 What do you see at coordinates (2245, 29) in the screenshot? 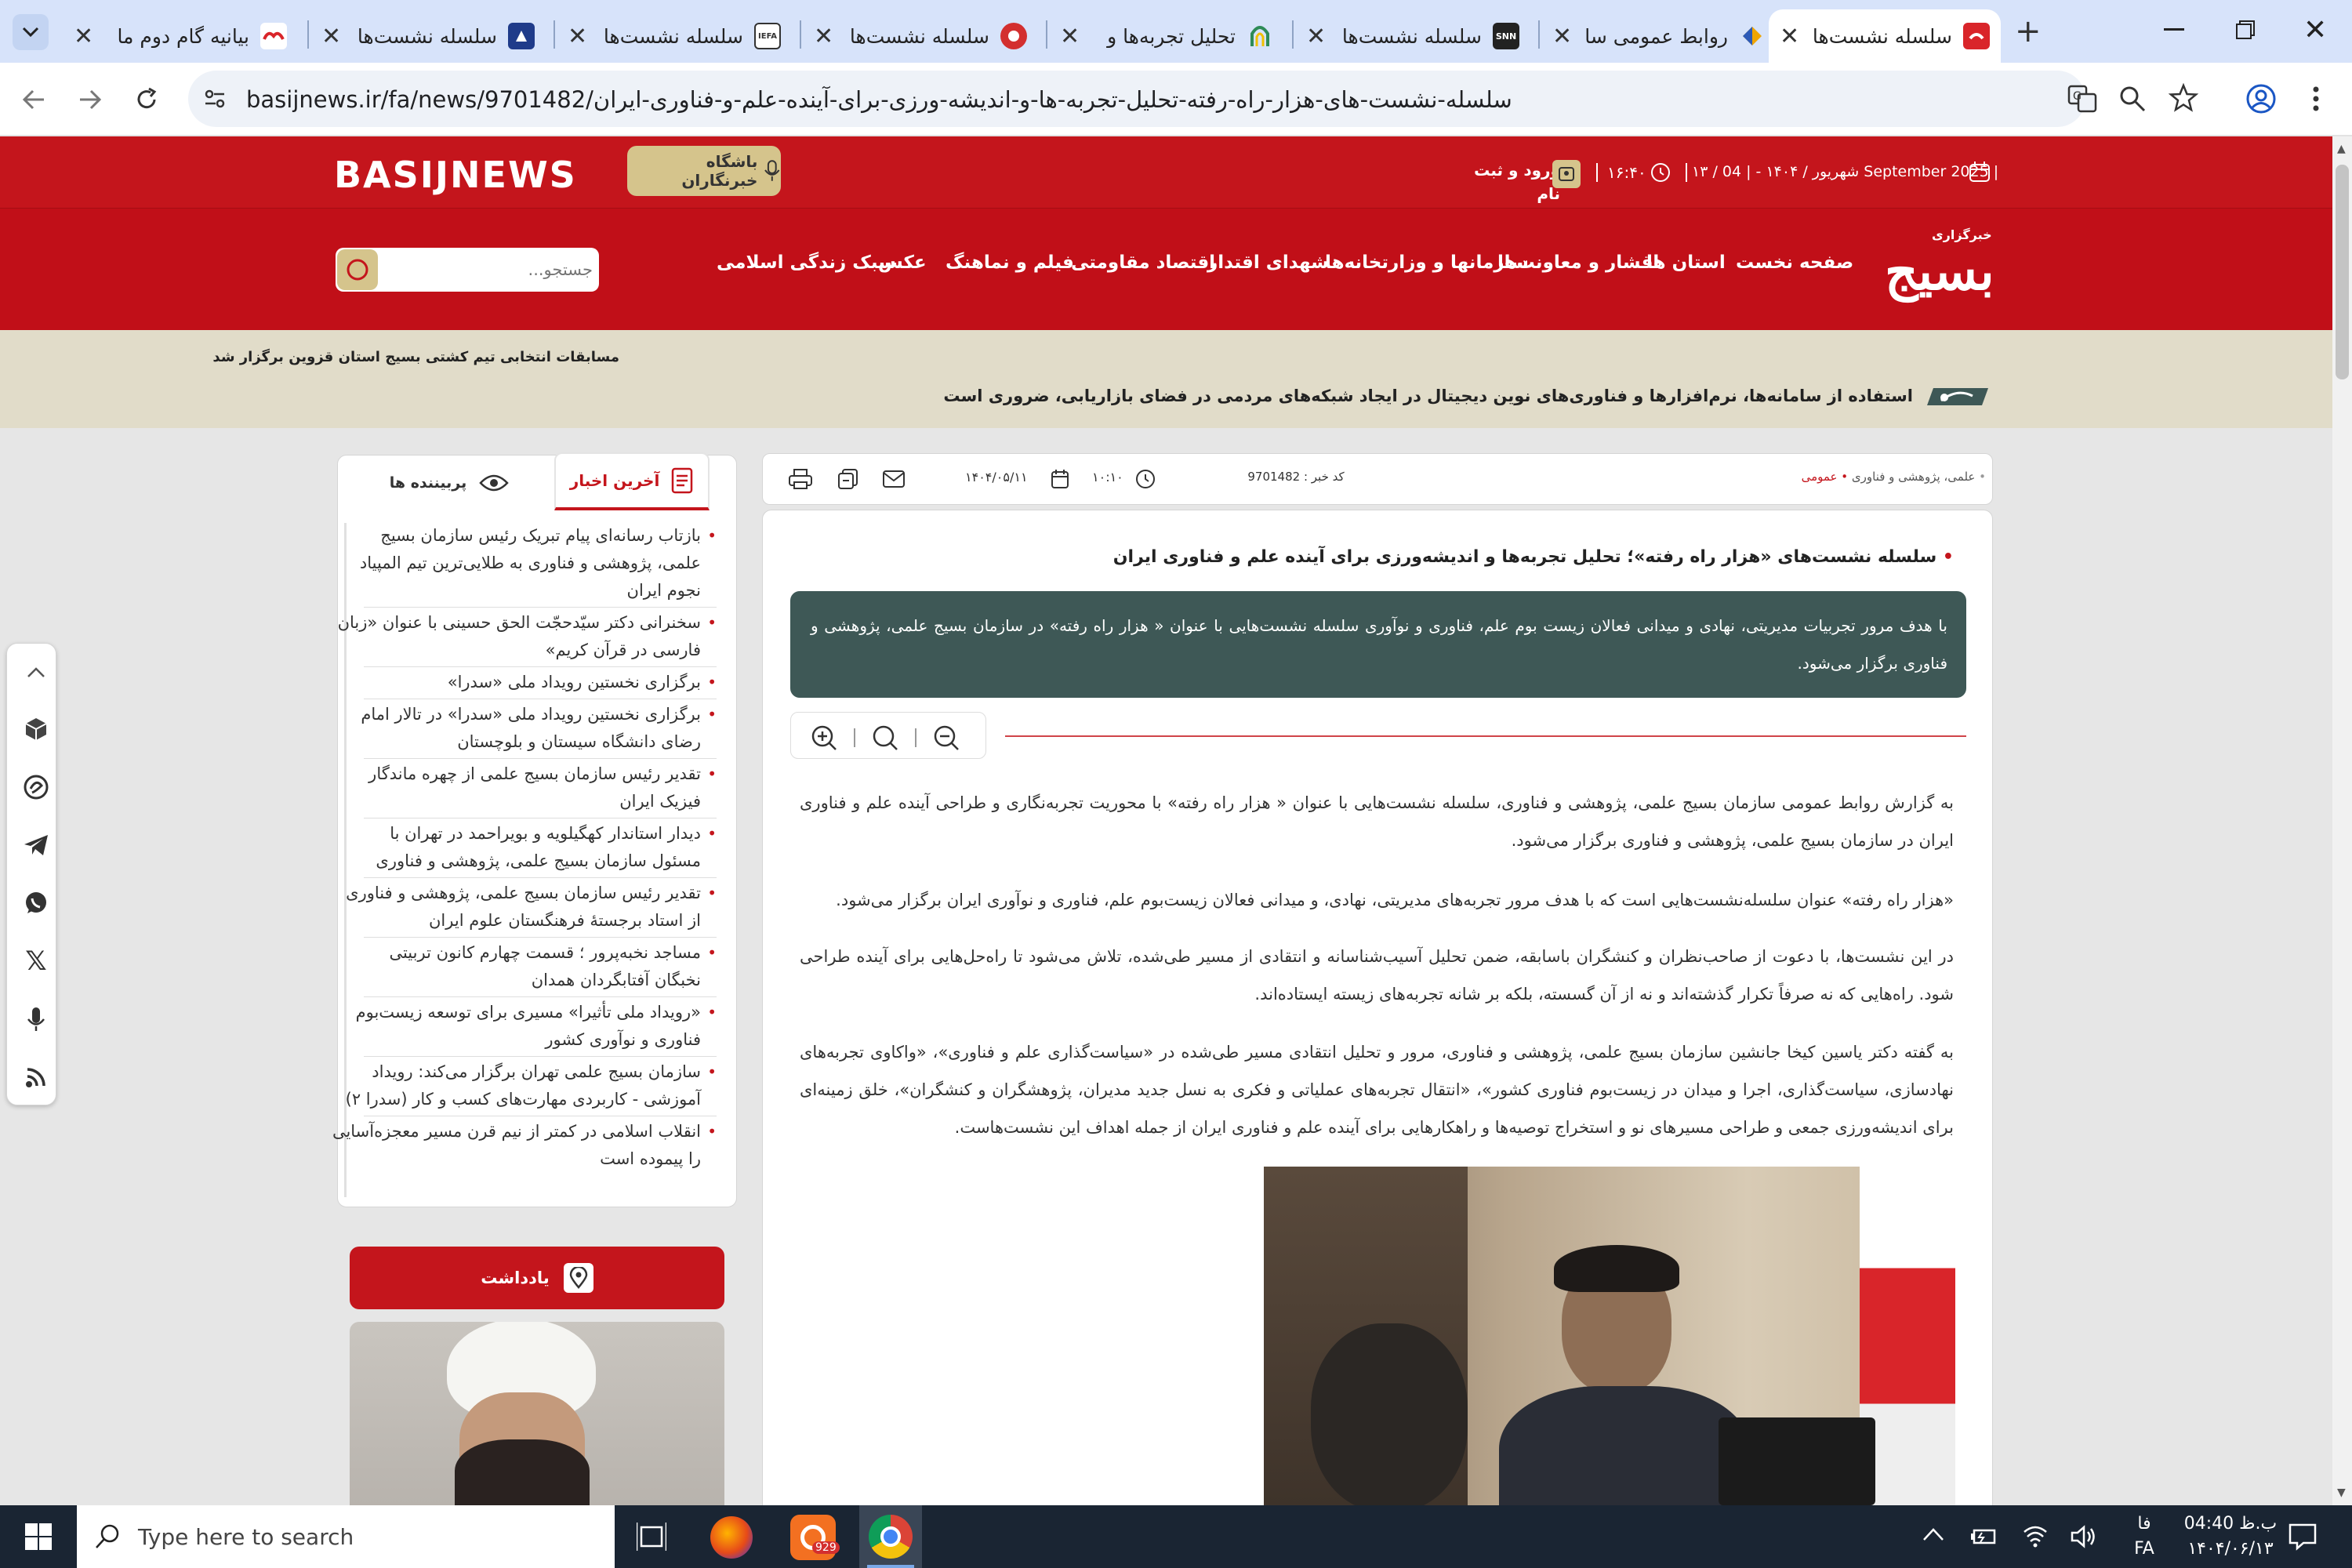
I see `restore-button` at bounding box center [2245, 29].